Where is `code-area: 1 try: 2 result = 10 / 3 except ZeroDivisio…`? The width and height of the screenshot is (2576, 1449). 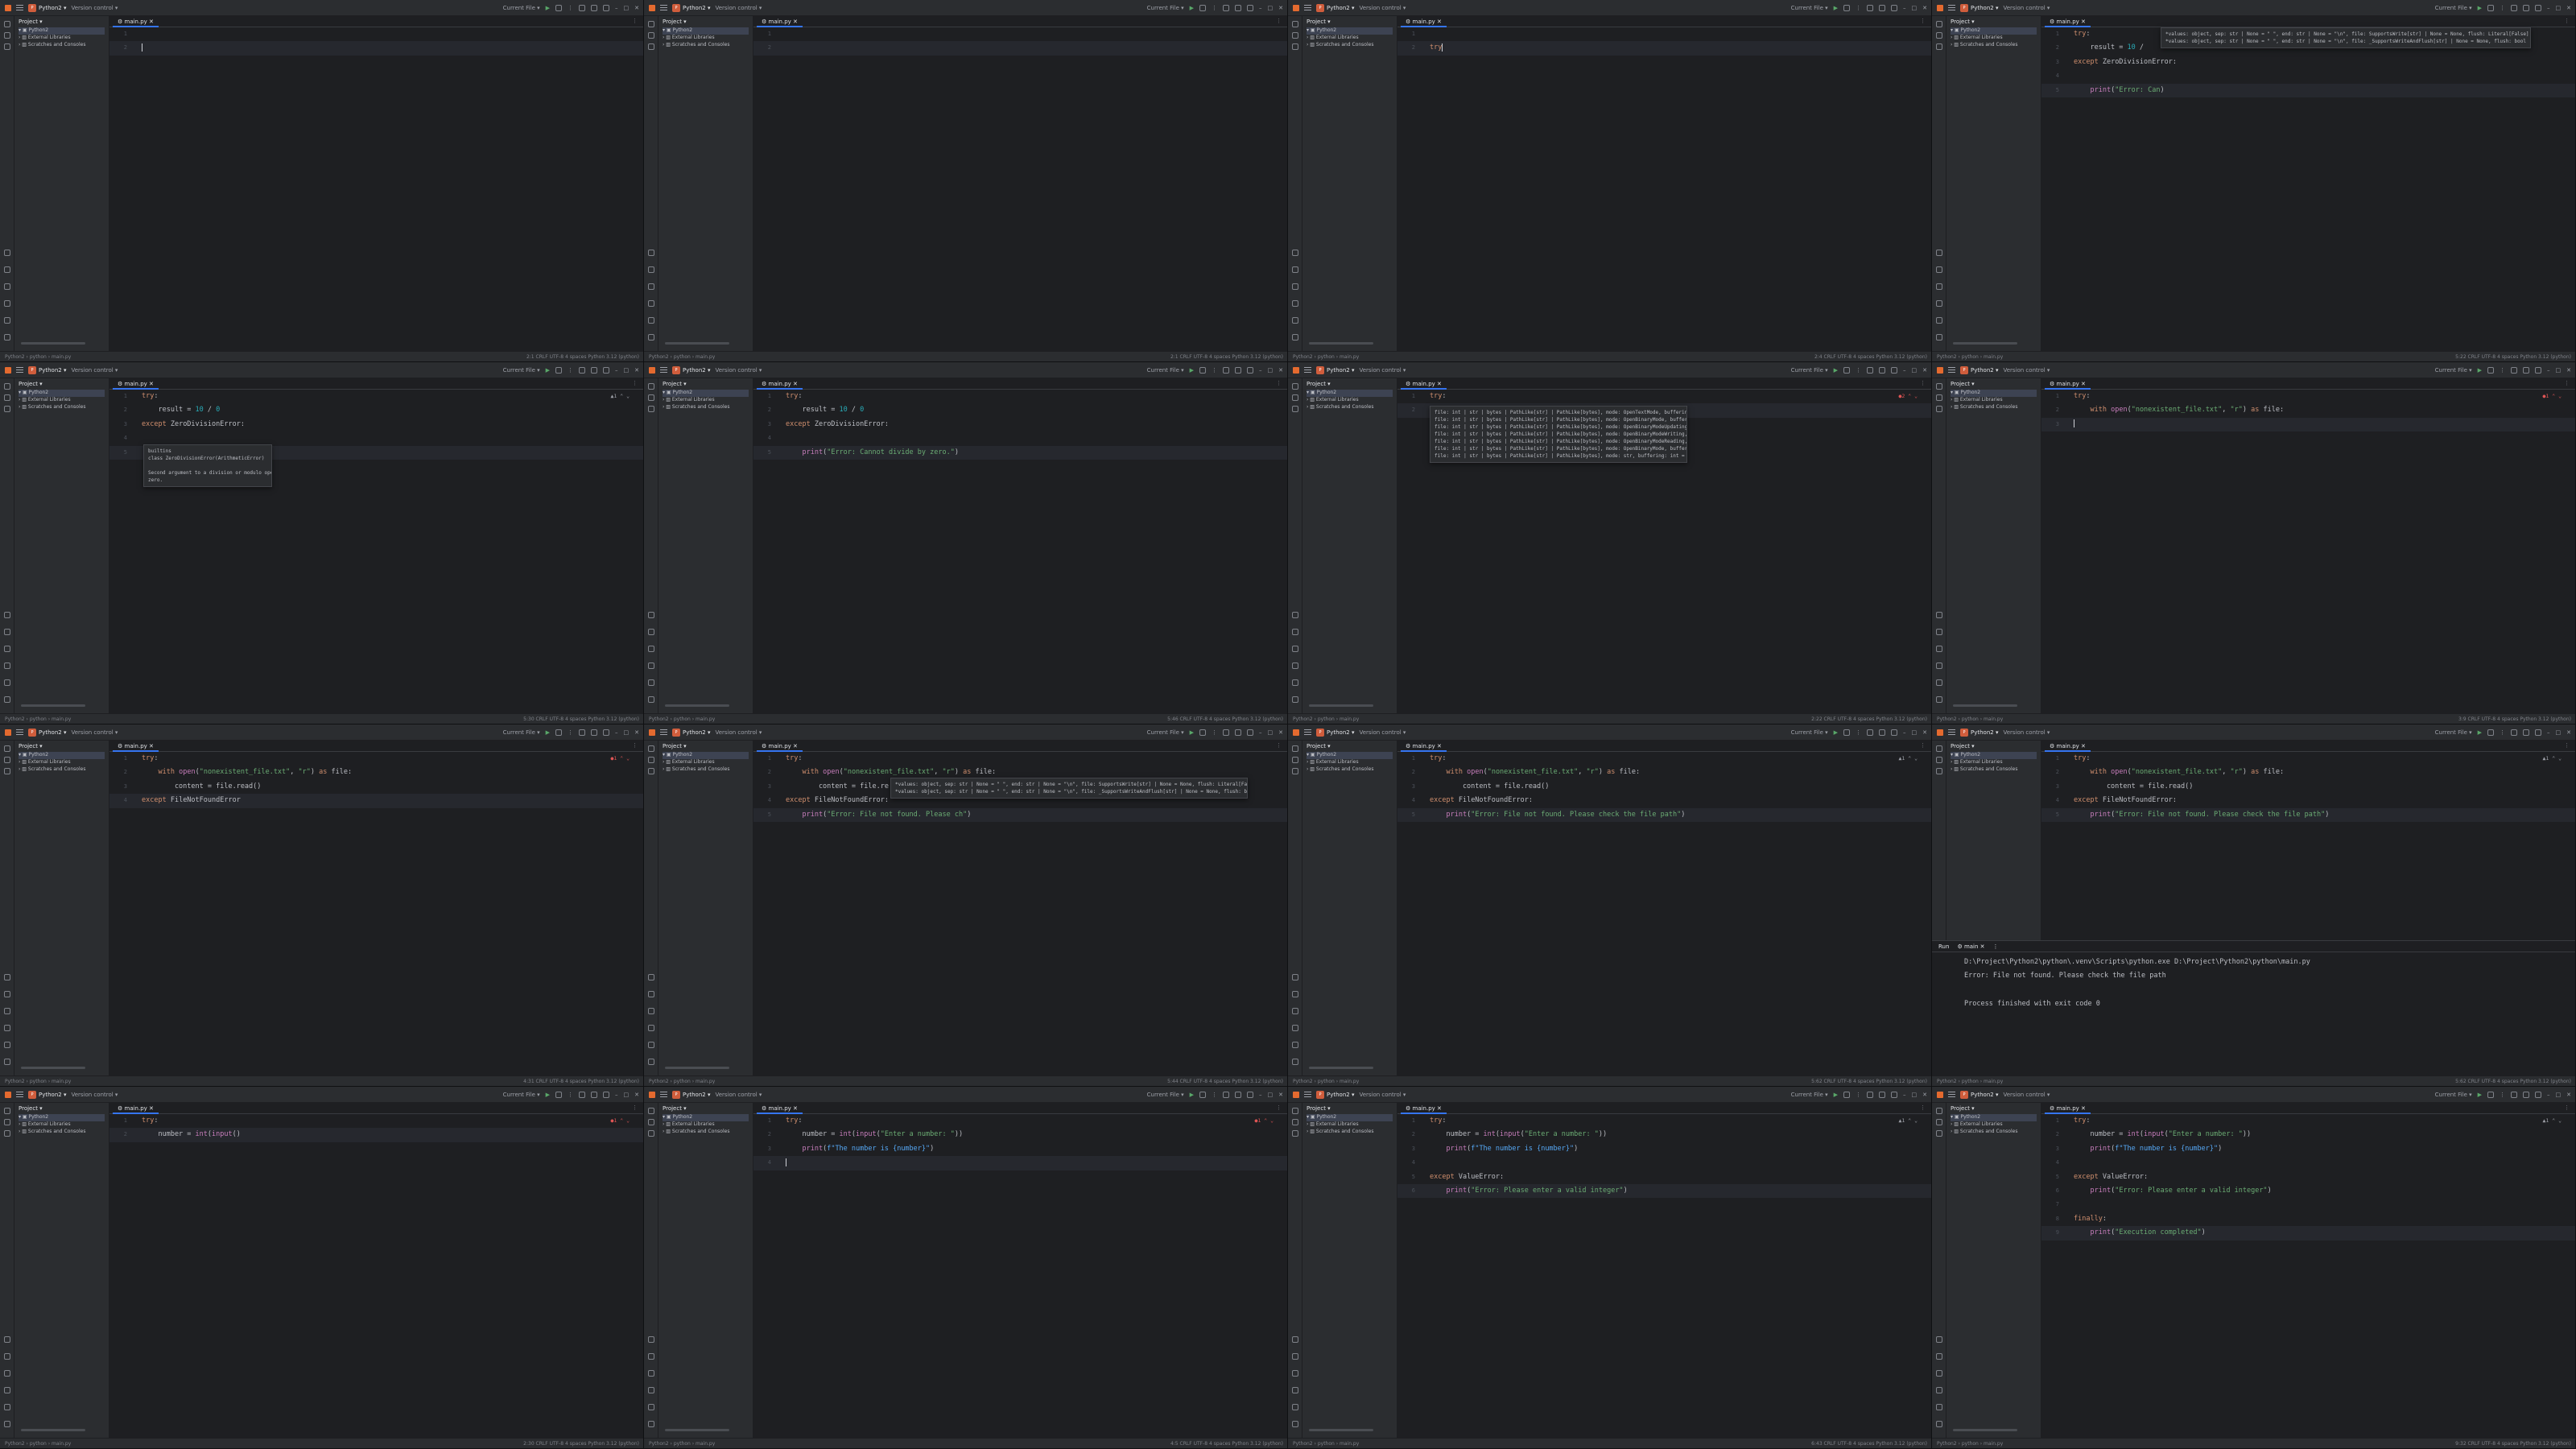
code-area: 1 try: 2 result = 10 / 3 except ZeroDivisio… is located at coordinates (2308, 189).